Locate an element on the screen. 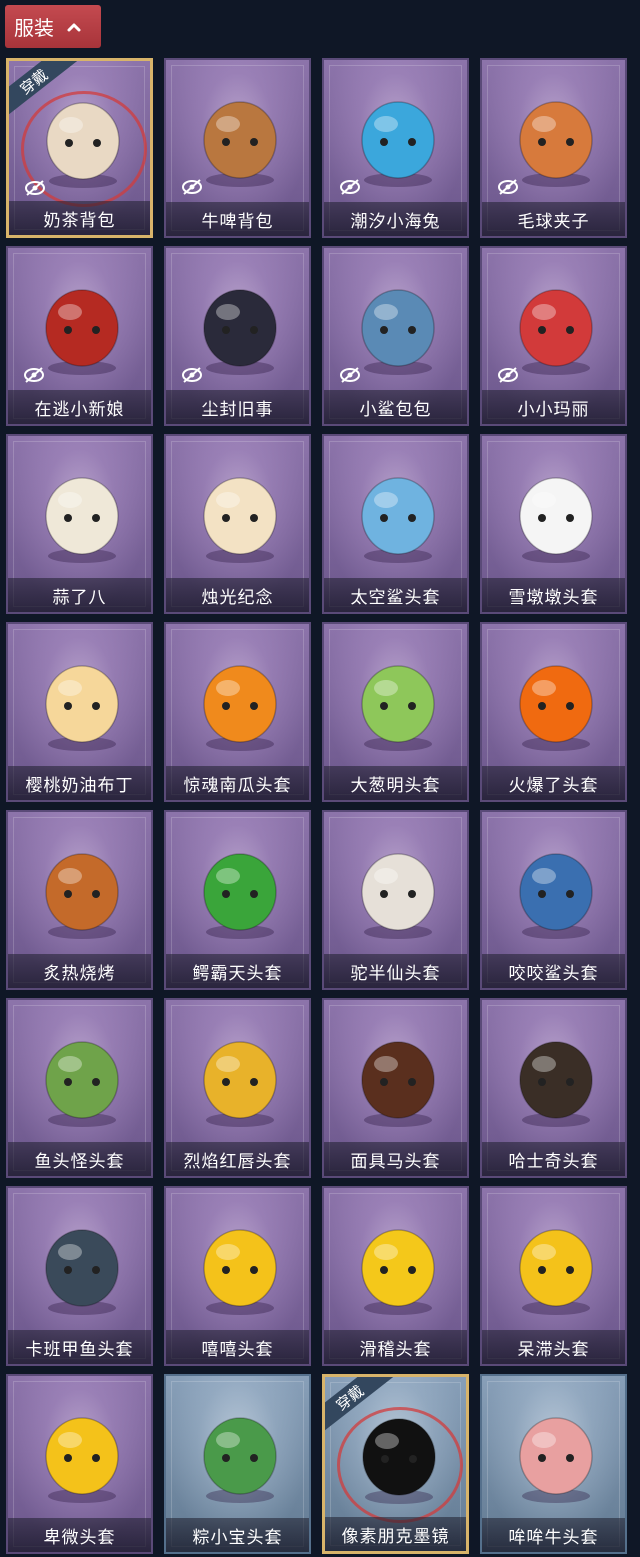 This screenshot has width=640, height=1557. costume-card: 呆滞头套 is located at coordinates (553, 1276).